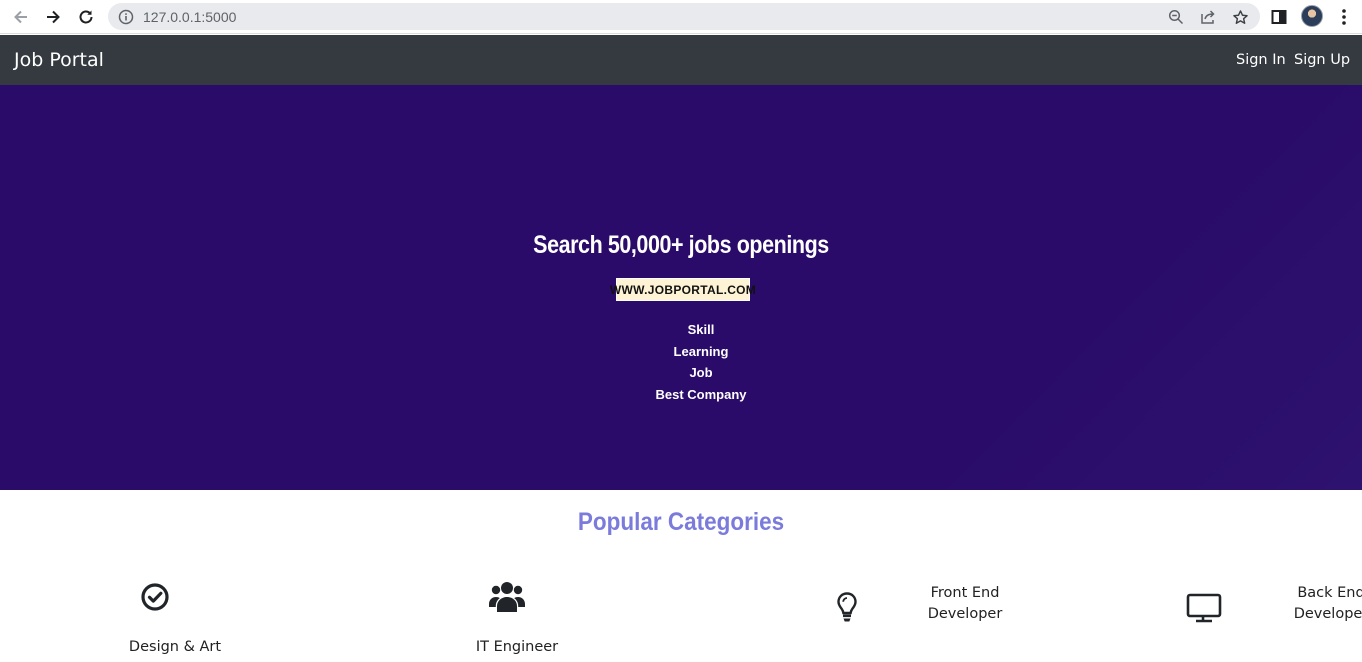  What do you see at coordinates (965, 593) in the screenshot?
I see `category-label-line-1: Front End` at bounding box center [965, 593].